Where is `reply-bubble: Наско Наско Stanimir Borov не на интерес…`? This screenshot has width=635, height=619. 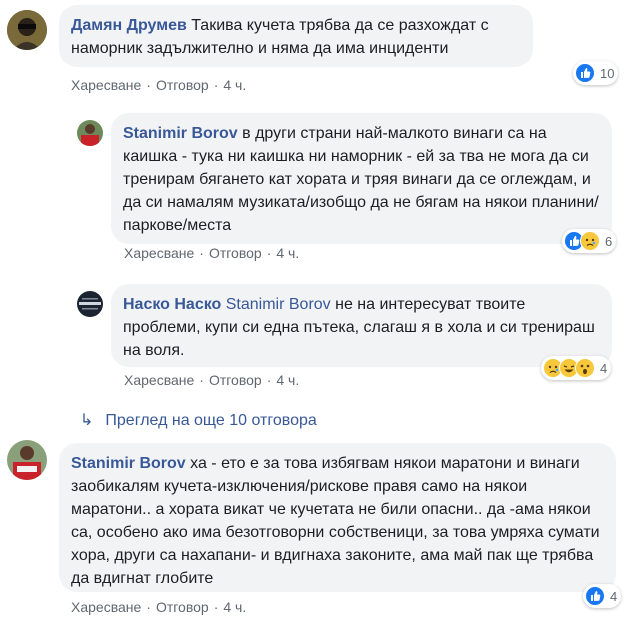
reply-bubble: Наско Наско Stanimir Borov не на интерес… is located at coordinates (361, 325).